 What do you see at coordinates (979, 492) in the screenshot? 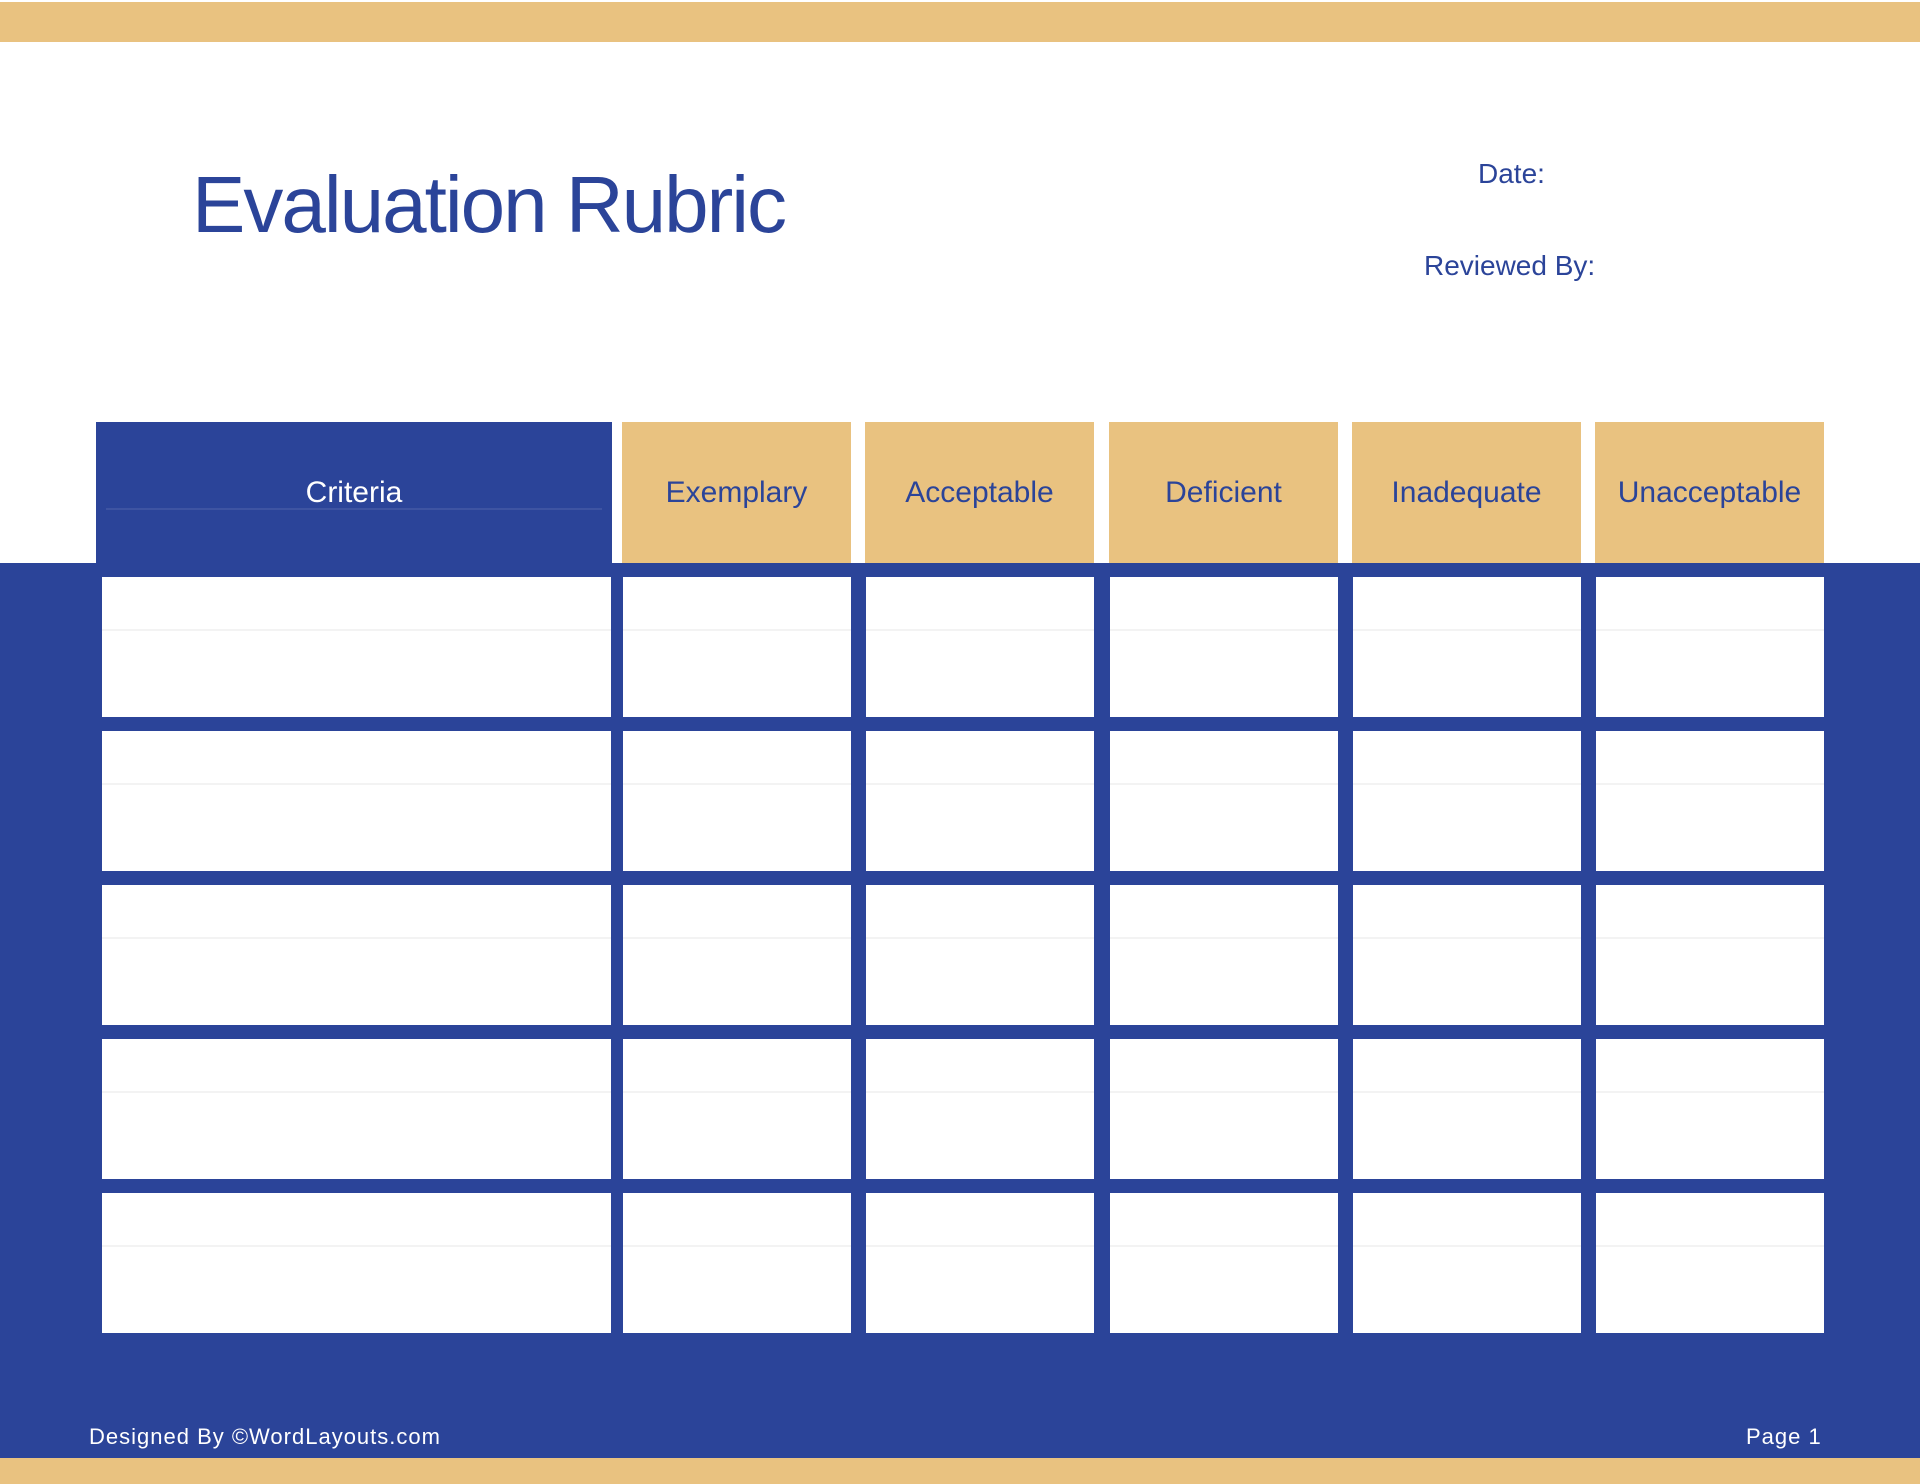
I see `column-header-acceptable: Acceptable` at bounding box center [979, 492].